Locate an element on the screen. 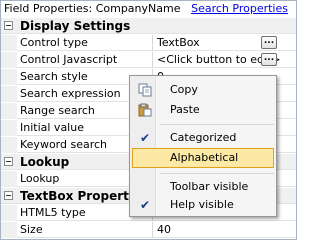 Image resolution: width=320 pixels, height=240 pixels. menu-item-toolbar-visible: Toolbar visible is located at coordinates (203, 187).